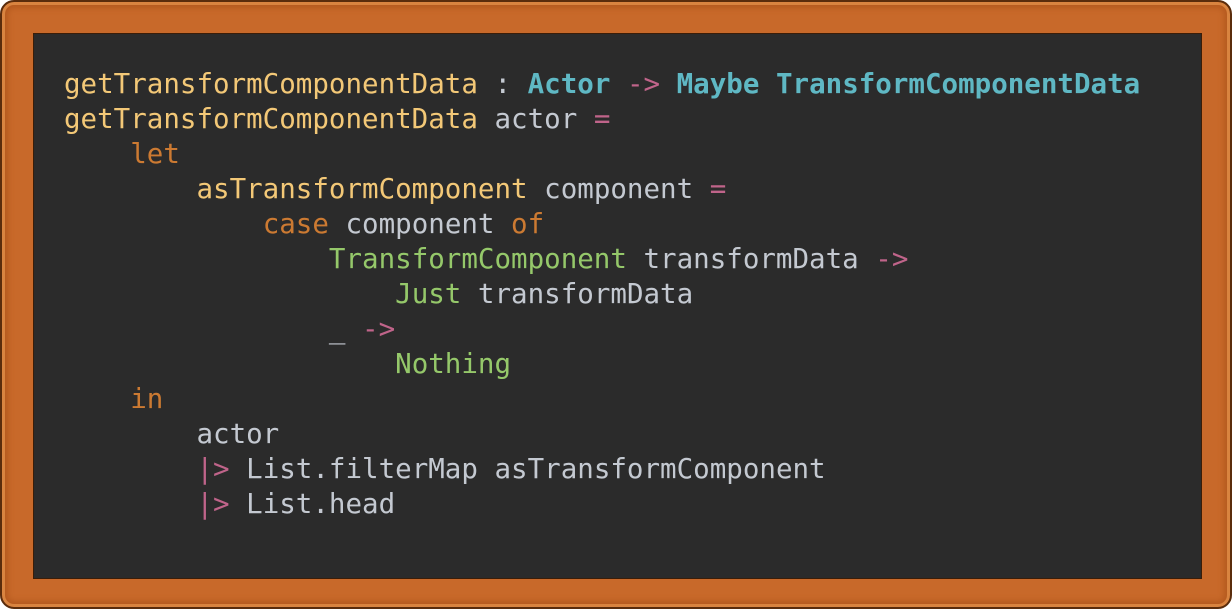 Image resolution: width=1232 pixels, height=609 pixels. What do you see at coordinates (602, 504) in the screenshot?
I see `code-line: |> List.head` at bounding box center [602, 504].